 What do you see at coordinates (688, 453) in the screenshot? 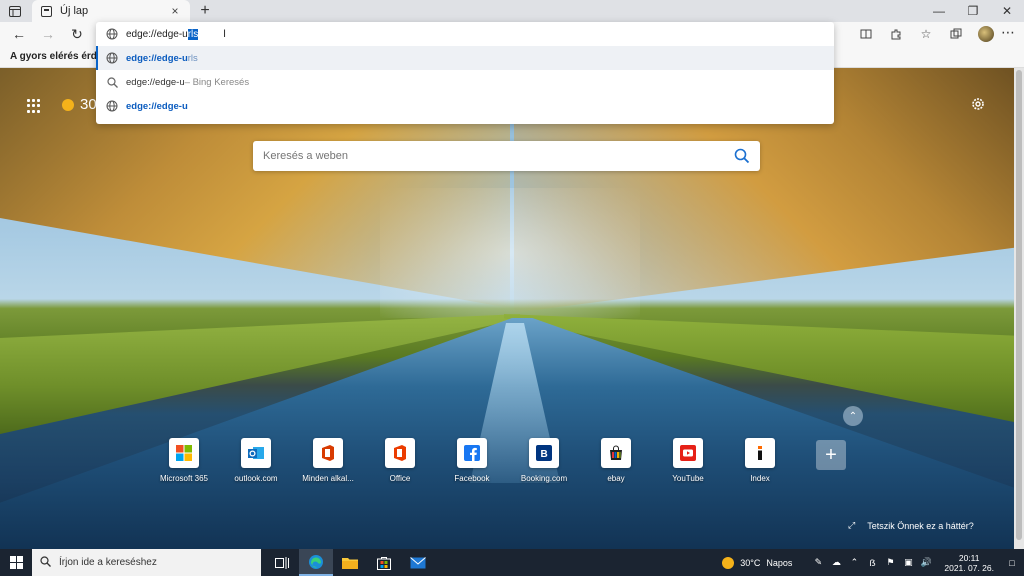
I see `youtube-icon` at bounding box center [688, 453].